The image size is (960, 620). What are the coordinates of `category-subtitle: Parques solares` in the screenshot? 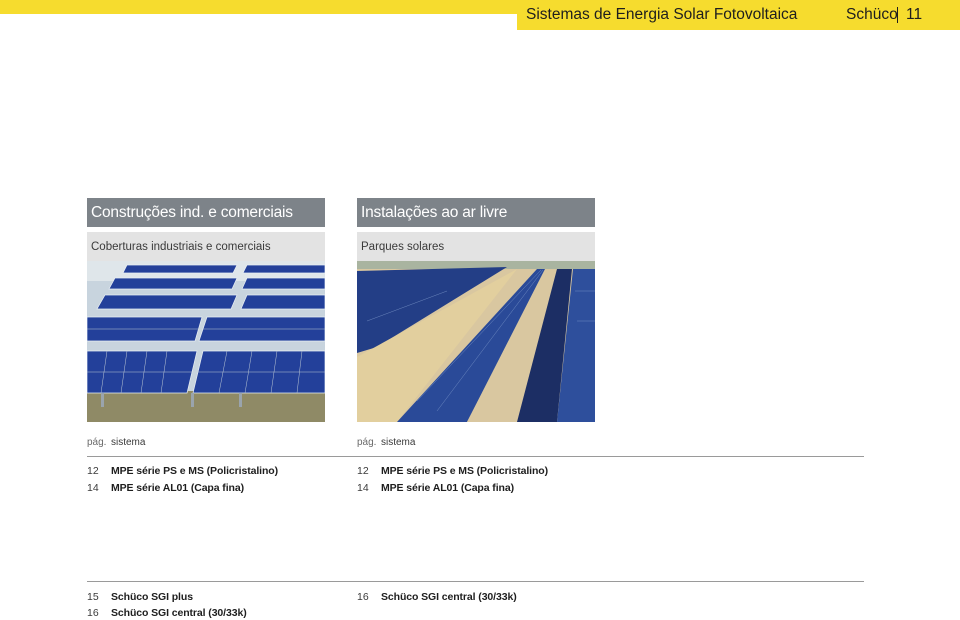 It's located at (476, 246).